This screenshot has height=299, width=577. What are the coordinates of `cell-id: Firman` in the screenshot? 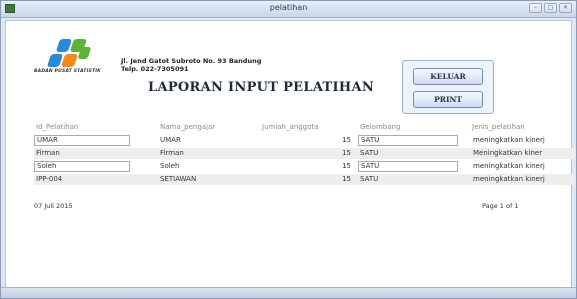 It's located at (48, 153).